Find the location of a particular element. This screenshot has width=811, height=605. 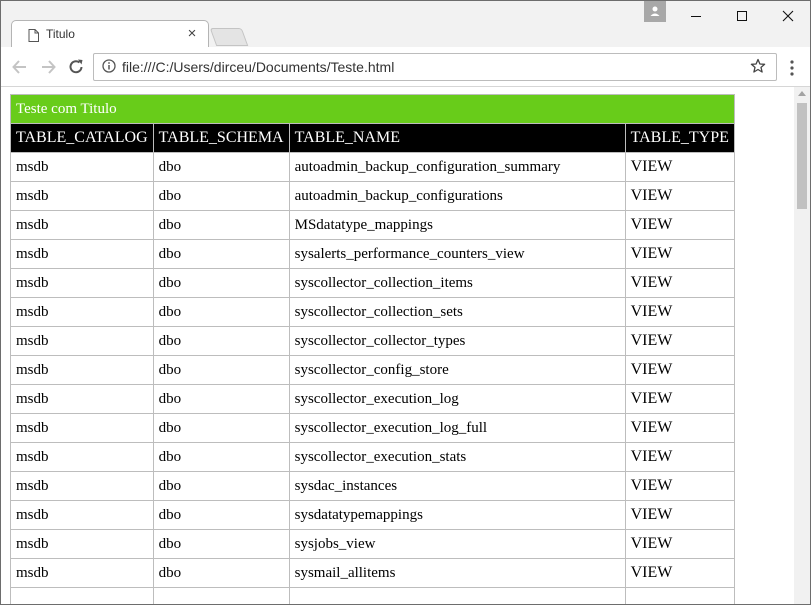

table-row is located at coordinates (372, 595).